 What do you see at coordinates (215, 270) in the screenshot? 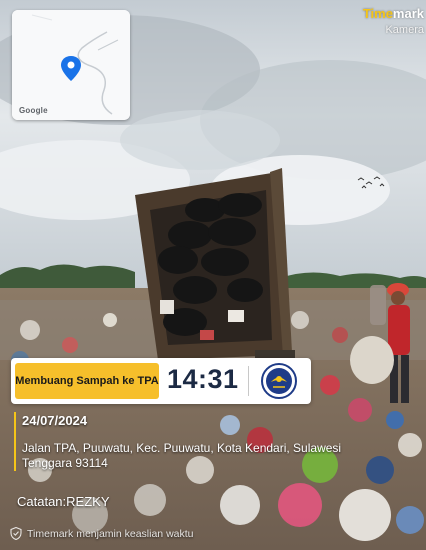
I see `dump-truck` at bounding box center [215, 270].